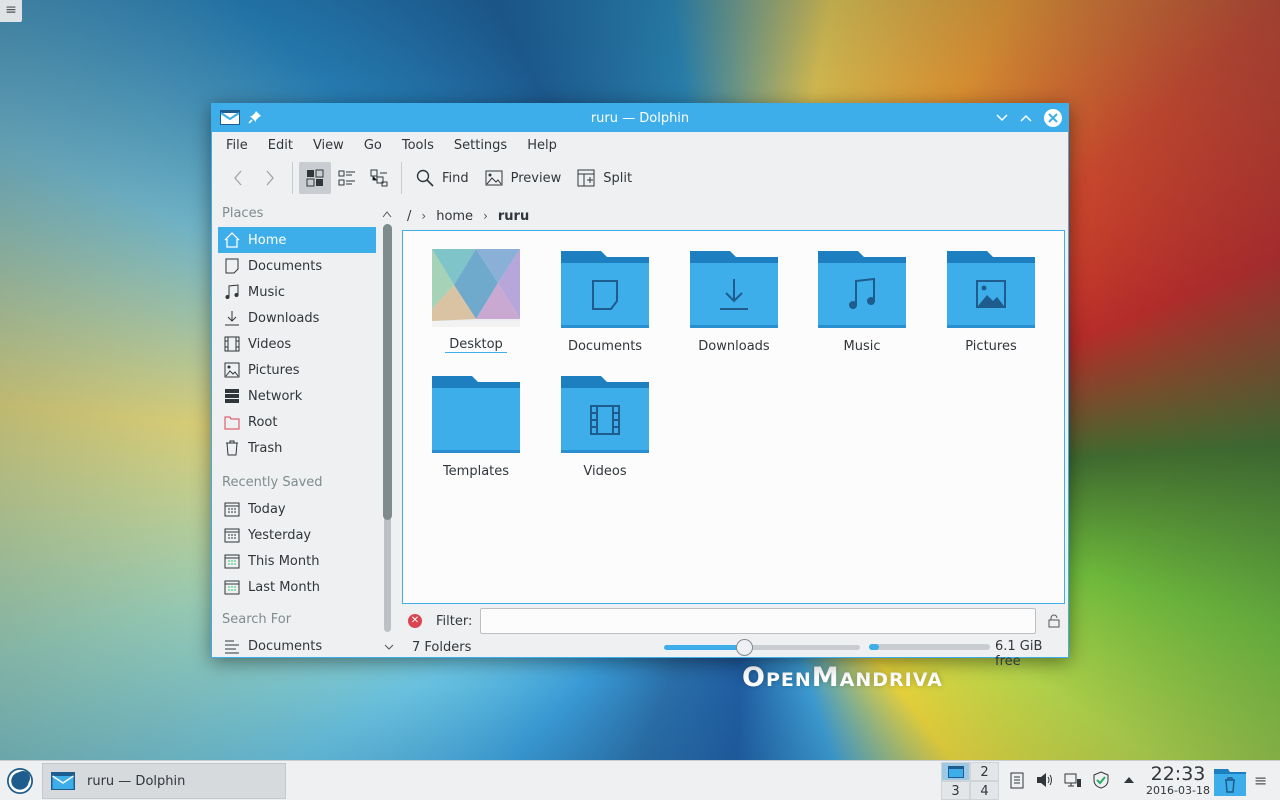 The height and width of the screenshot is (800, 1280). Describe the element at coordinates (20, 781) in the screenshot. I see `application-launcher-icon` at that location.